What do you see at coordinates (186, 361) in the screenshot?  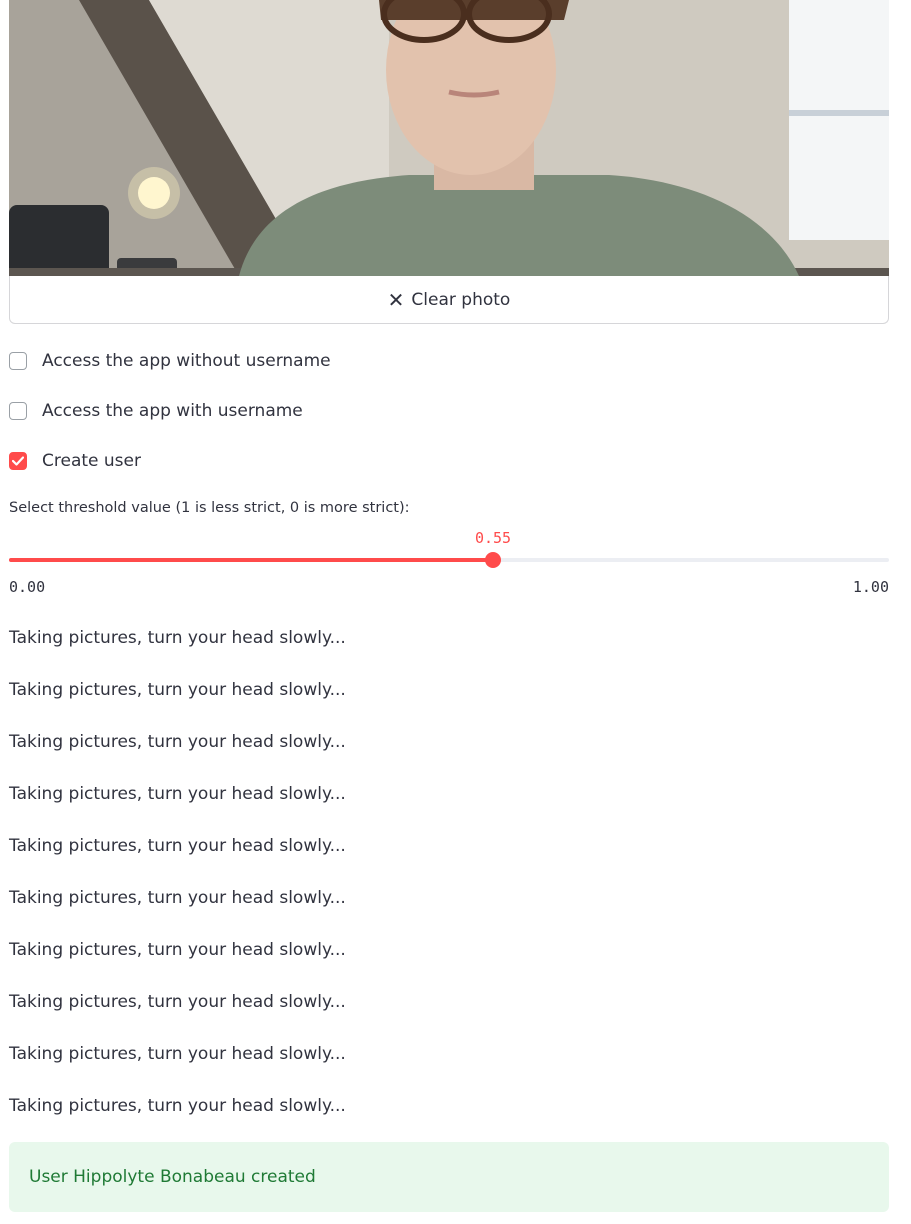 I see `checkbox-label: Access the app without username` at bounding box center [186, 361].